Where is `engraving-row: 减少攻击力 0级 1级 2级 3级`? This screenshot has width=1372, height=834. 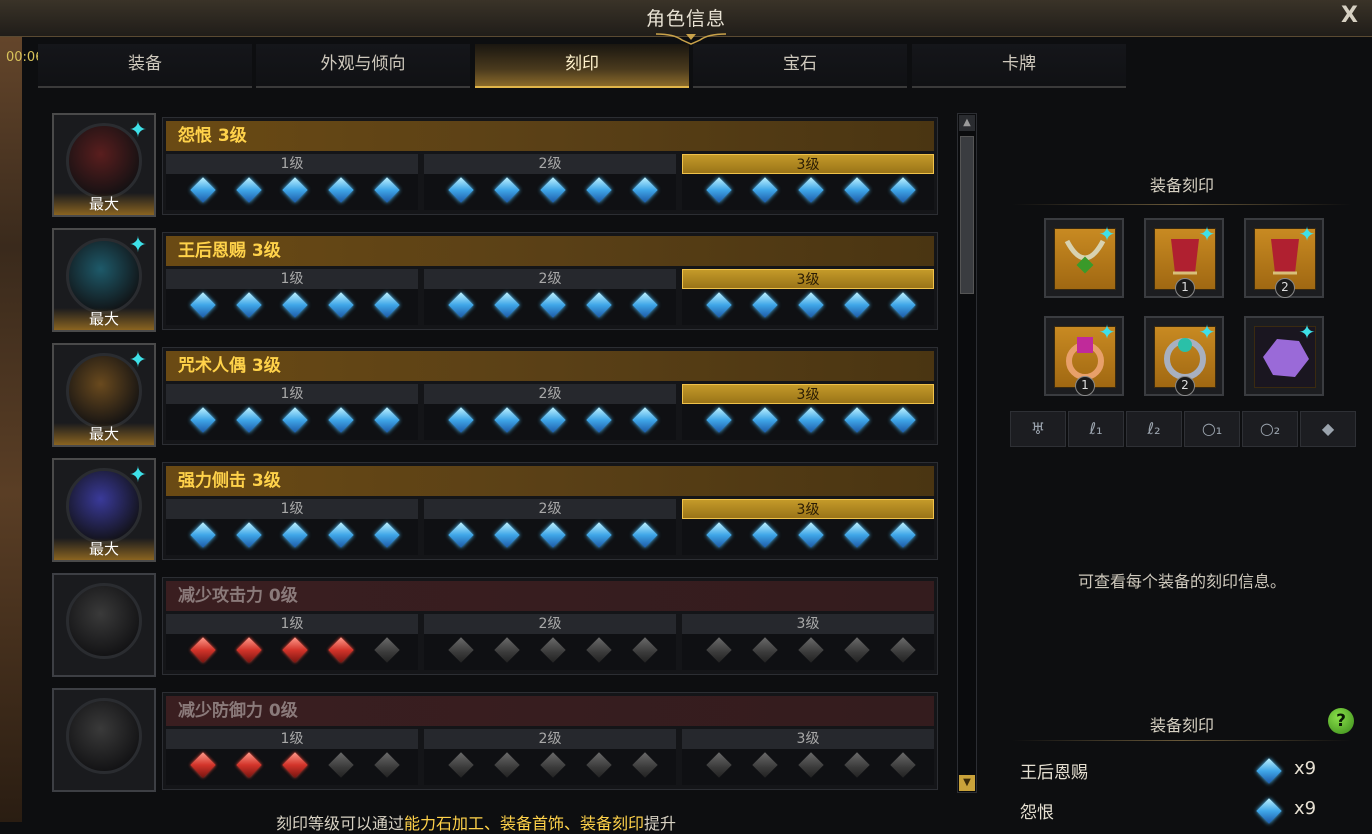 engraving-row: 减少攻击力 0级 1级 2级 3级 is located at coordinates (496, 626).